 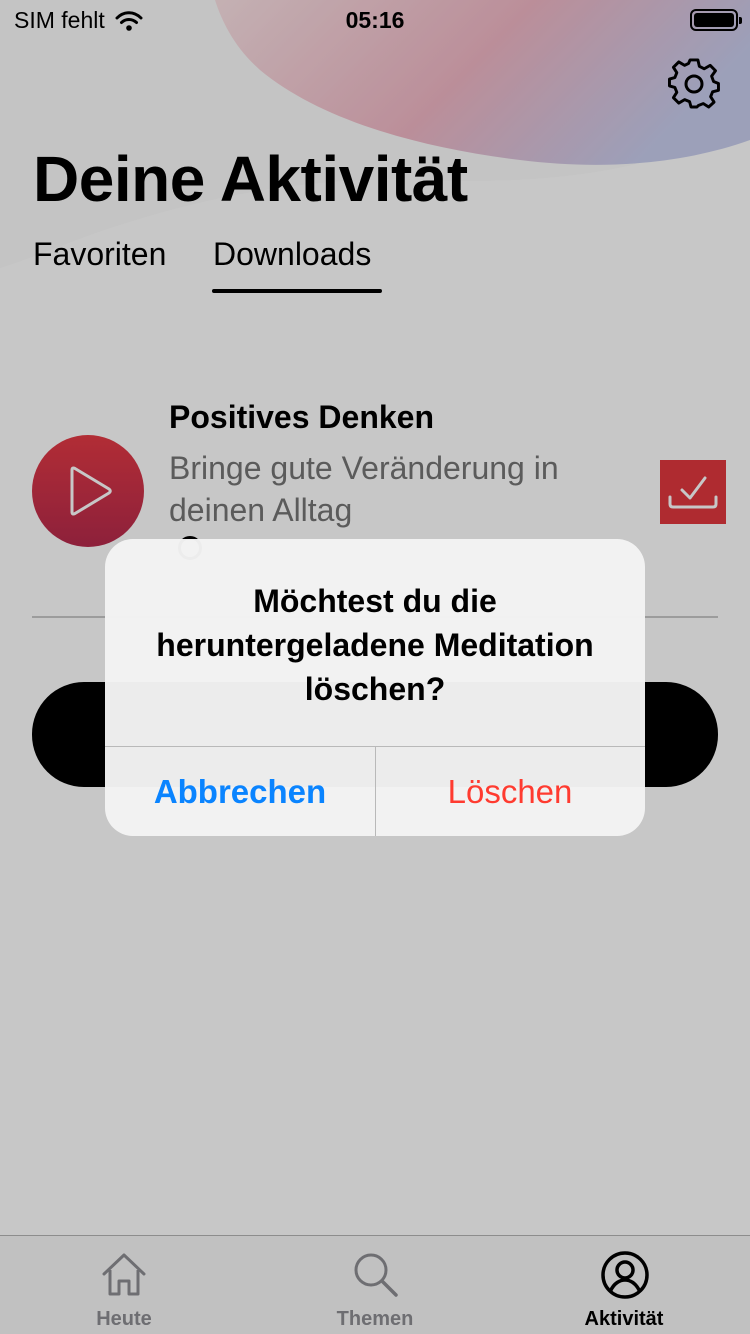 What do you see at coordinates (240, 791) in the screenshot?
I see `cancel-button: Abbrechen` at bounding box center [240, 791].